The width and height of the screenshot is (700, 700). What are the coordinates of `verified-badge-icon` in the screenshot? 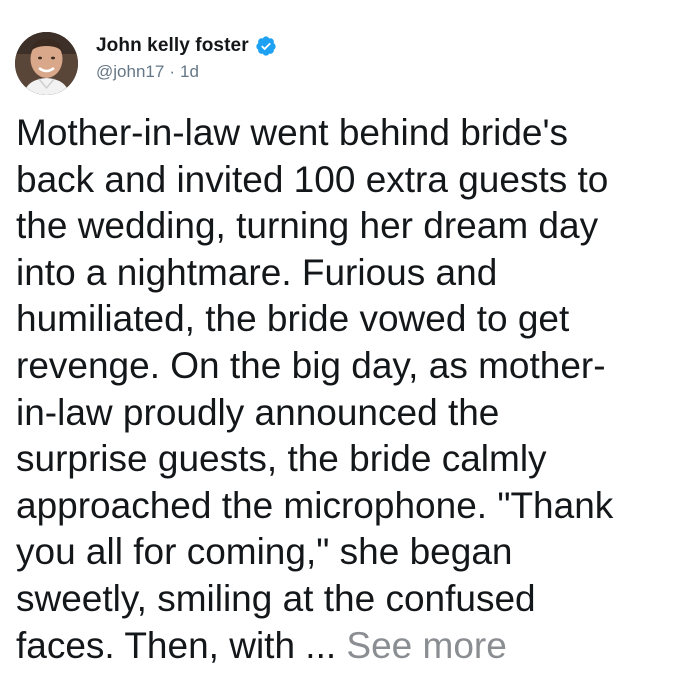 It's located at (266, 46).